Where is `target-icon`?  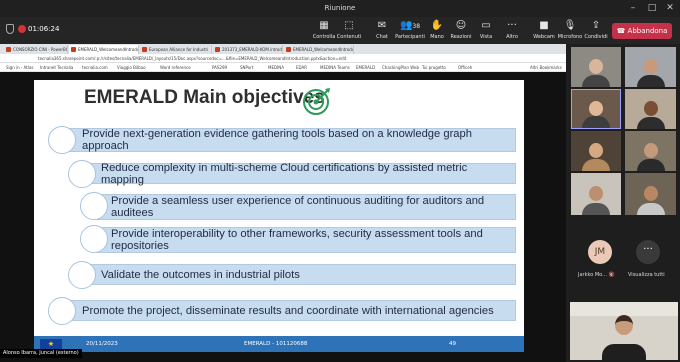 target-icon is located at coordinates (316, 101).